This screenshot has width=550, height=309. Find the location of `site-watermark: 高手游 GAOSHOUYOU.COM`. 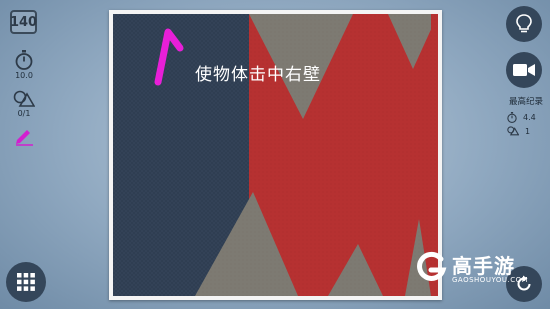

site-watermark: 高手游 GAOSHOUYOU.COM is located at coordinates (480, 268).